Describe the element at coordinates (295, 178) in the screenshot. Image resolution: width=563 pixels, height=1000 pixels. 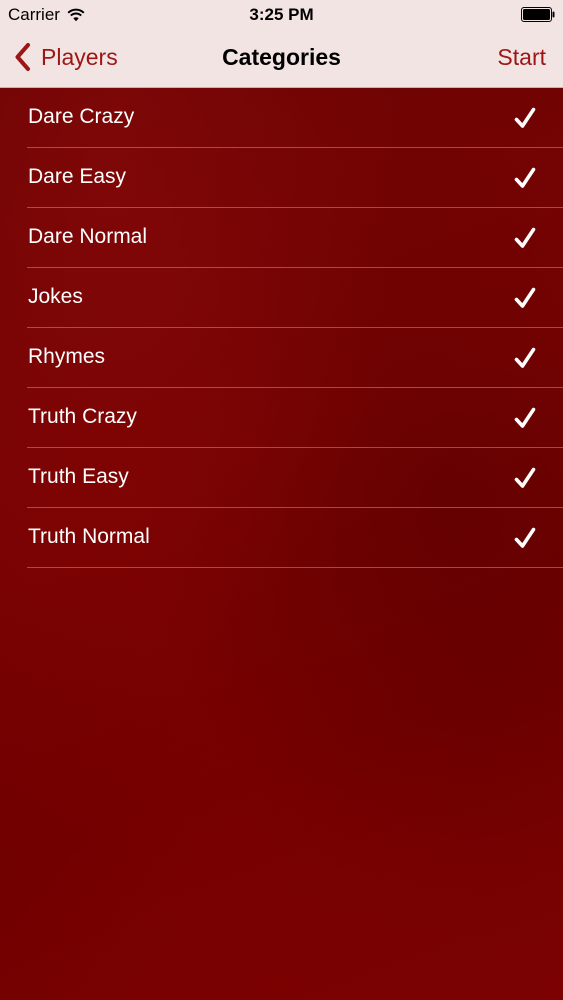
I see `category-row-dare-easy: Dare Easy` at that location.